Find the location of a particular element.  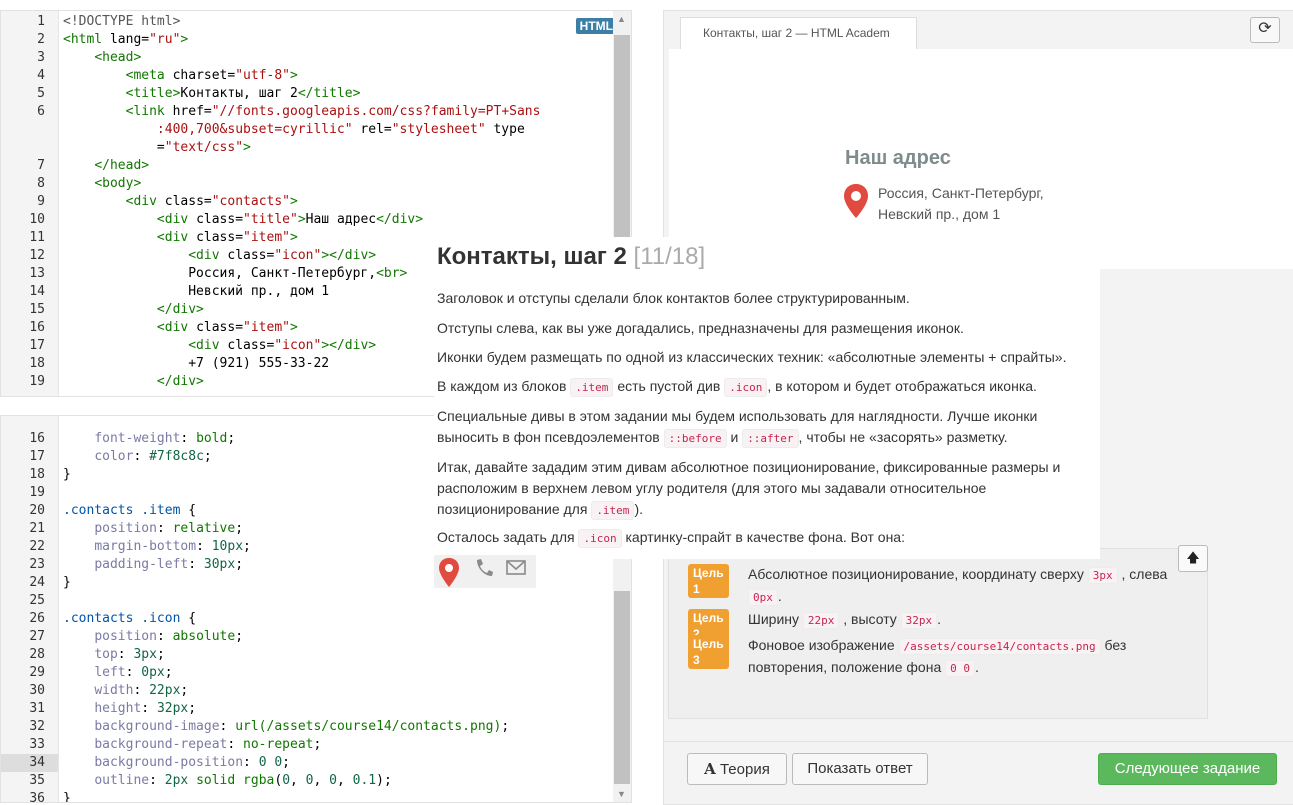

code-text: <!DOCTYPE html> is located at coordinates (121, 22).